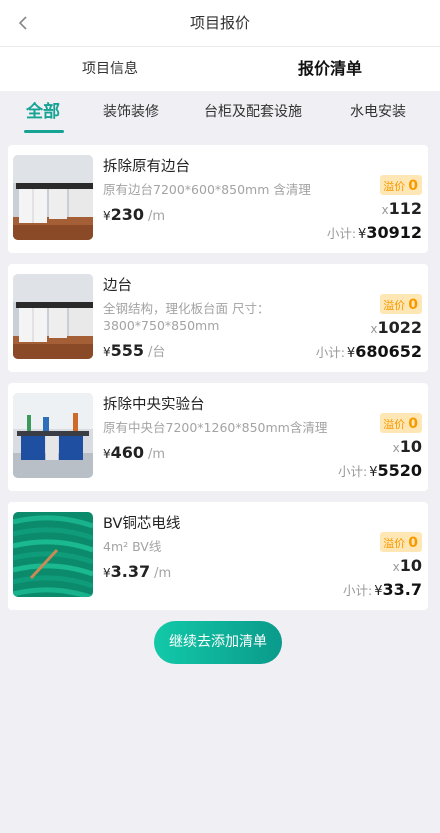 The width and height of the screenshot is (440, 833). I want to click on category-tabs: 全部 装饰装修 台柜及配套设施 水电安装, so click(220, 114).